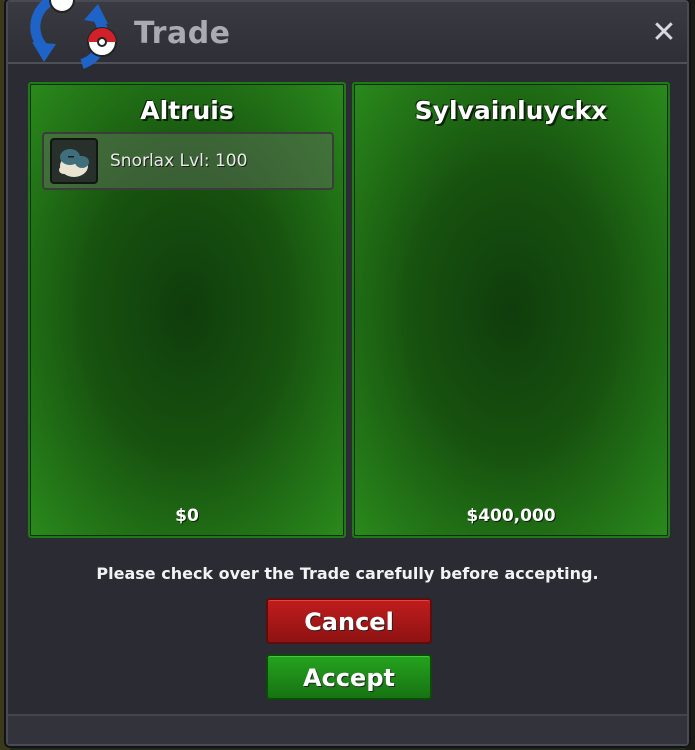 The height and width of the screenshot is (750, 695). Describe the element at coordinates (179, 161) in the screenshot. I see `trade-item-label: Snorlax Lvl: 100` at that location.